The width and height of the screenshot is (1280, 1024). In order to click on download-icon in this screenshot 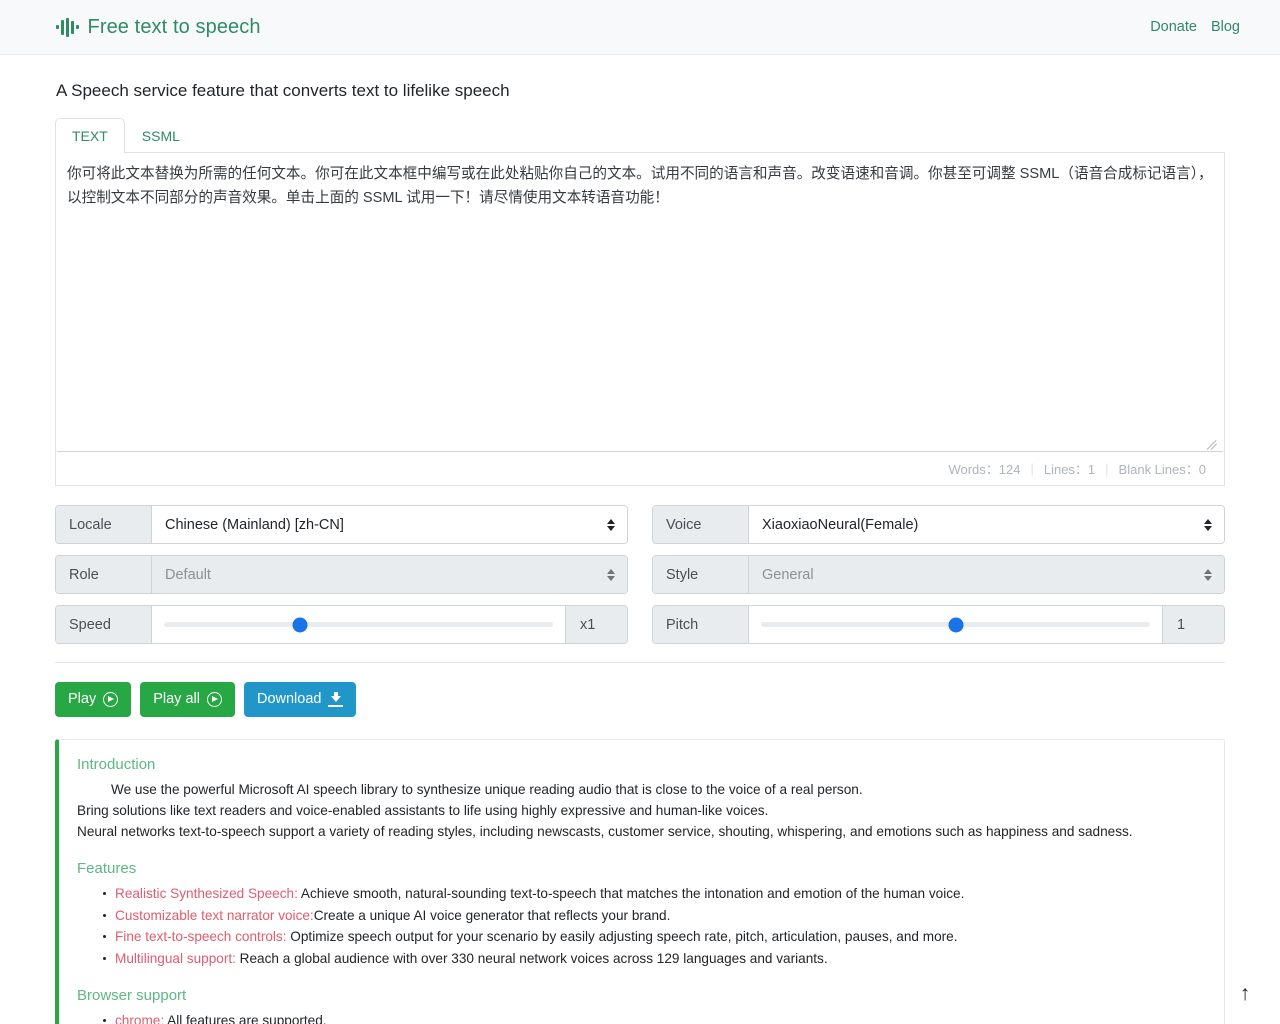, I will do `click(336, 700)`.